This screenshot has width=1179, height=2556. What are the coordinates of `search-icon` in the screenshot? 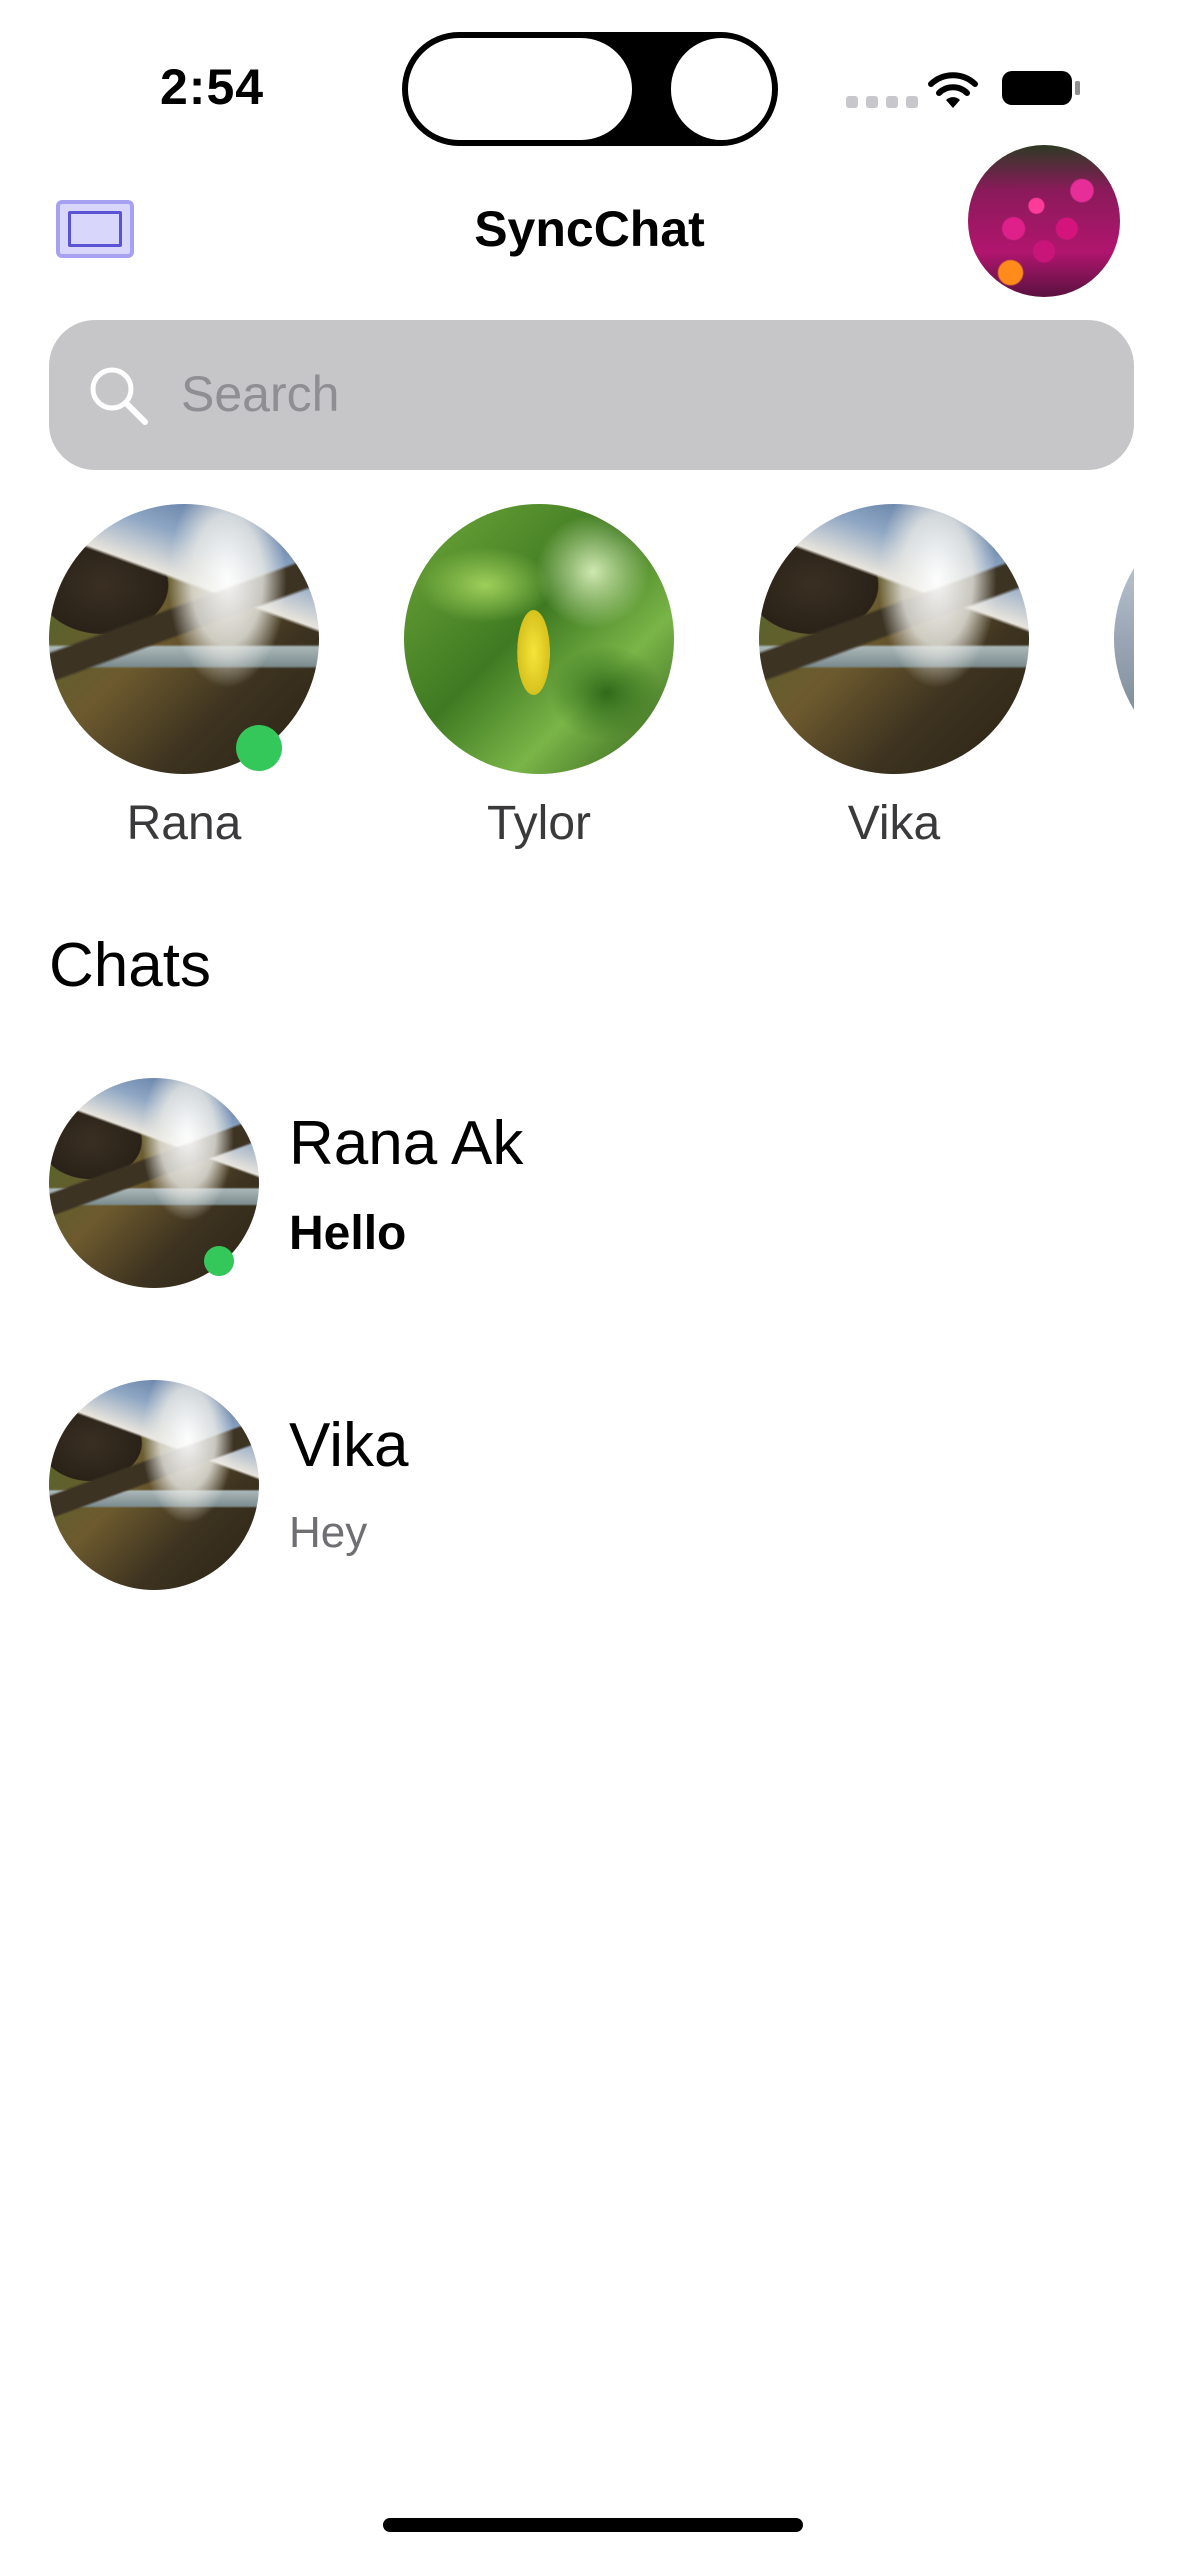 It's located at (119, 396).